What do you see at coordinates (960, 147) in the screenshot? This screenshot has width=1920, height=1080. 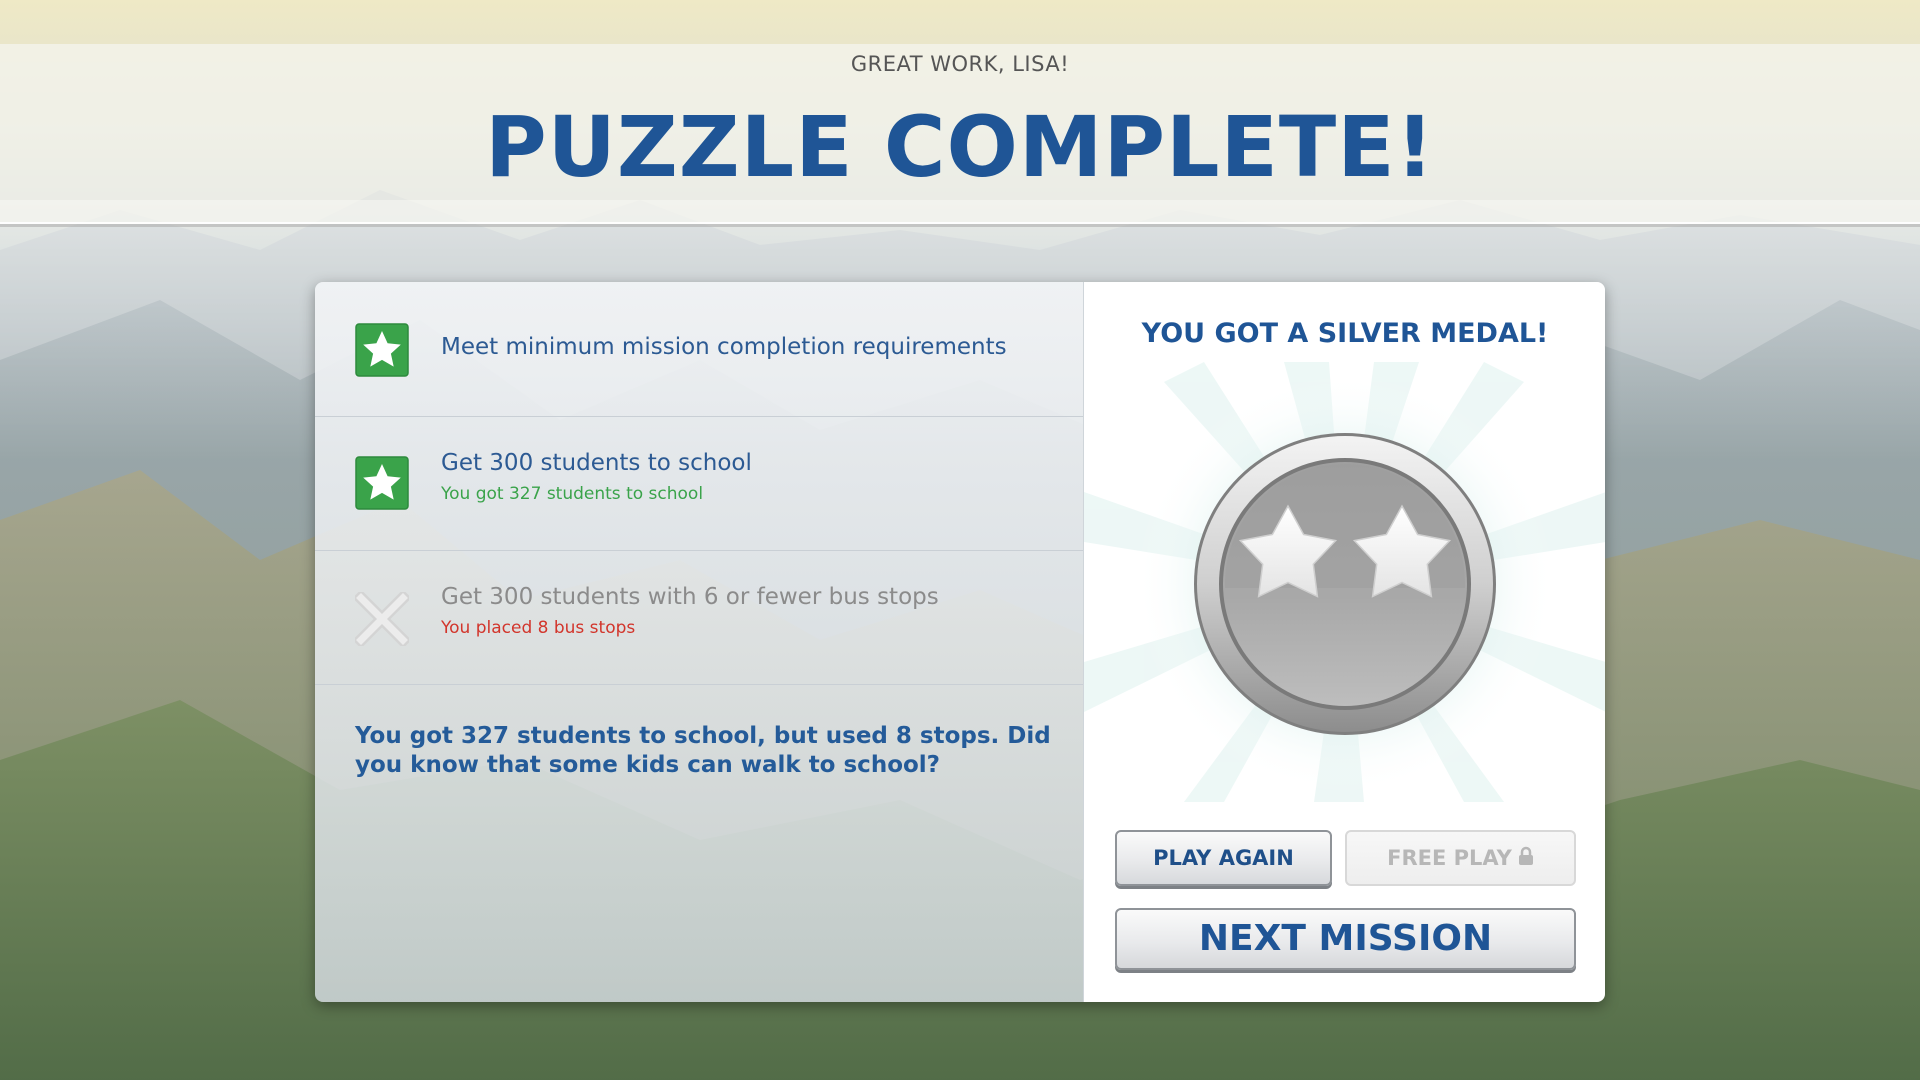 I see `page-title: PUZZLE COMPLETE!` at bounding box center [960, 147].